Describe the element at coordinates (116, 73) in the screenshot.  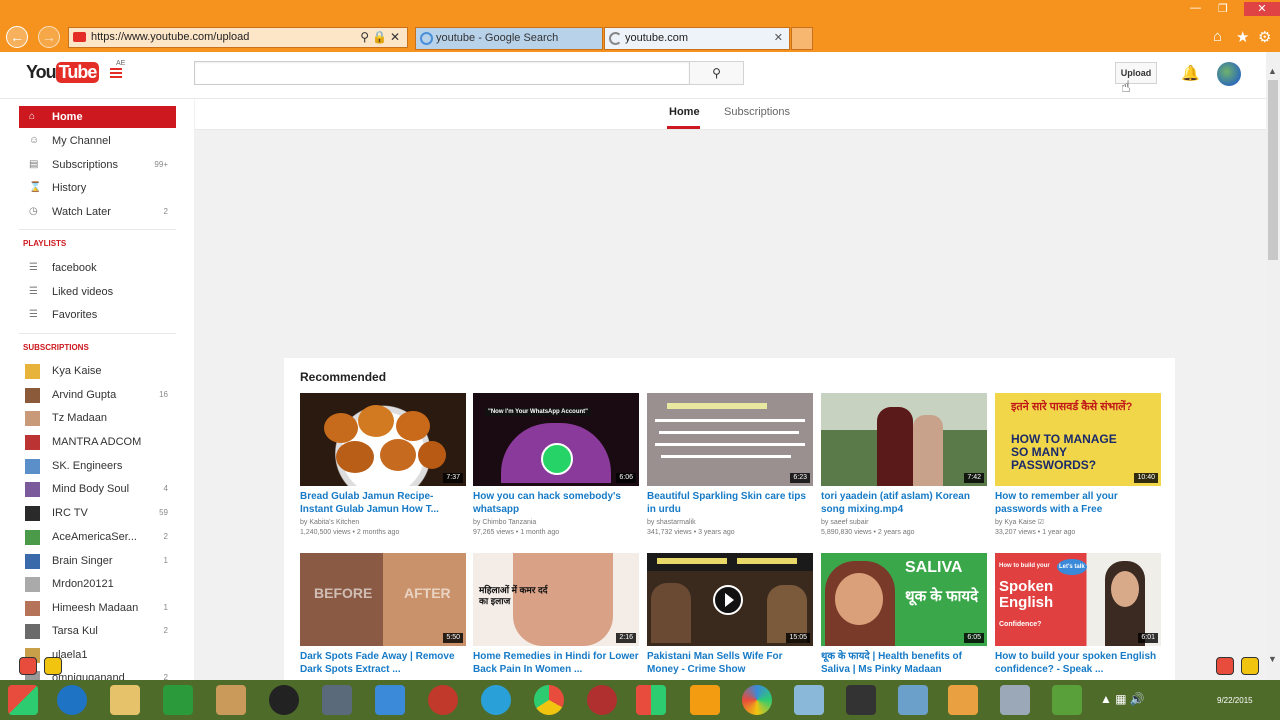
I see `guide-menu-icon` at that location.